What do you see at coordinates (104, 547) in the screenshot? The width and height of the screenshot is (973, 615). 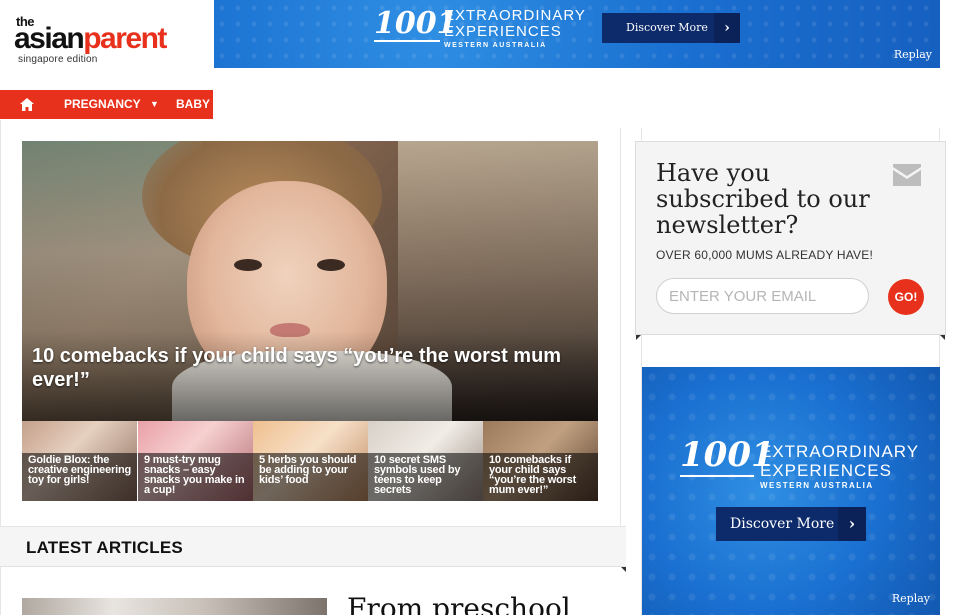 I see `section-title: LATEST ARTICLES` at bounding box center [104, 547].